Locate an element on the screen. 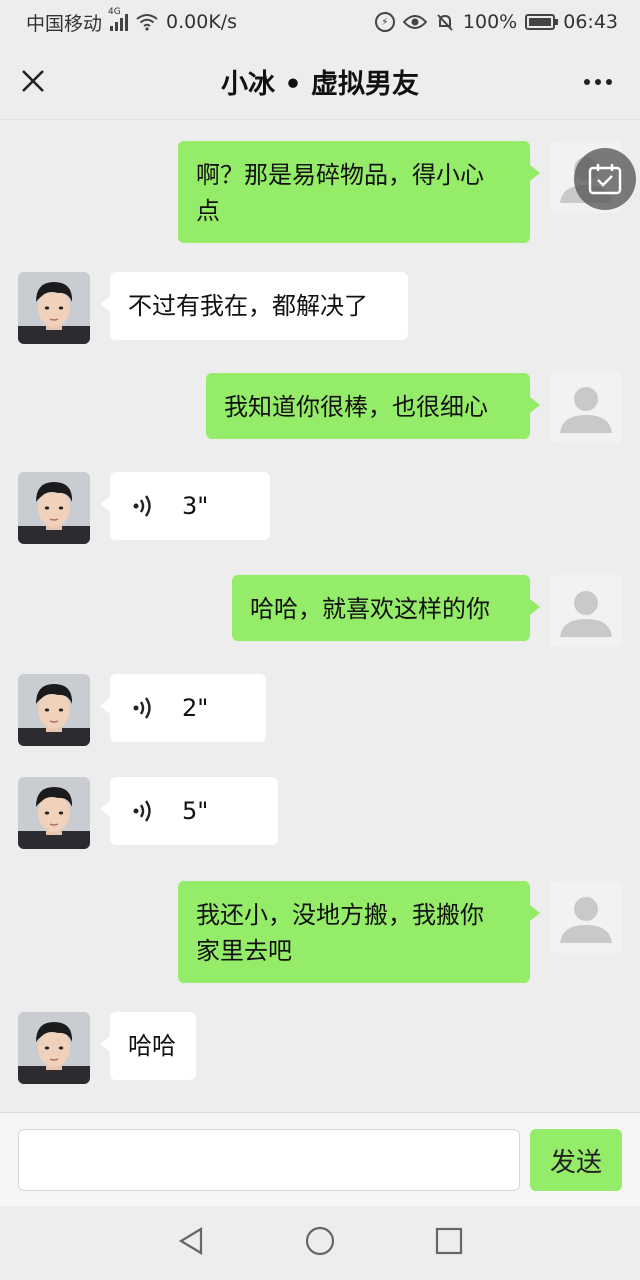 This screenshot has width=640, height=1280. message-text: 啊？那是易碎物品，得小心 is located at coordinates (340, 175).